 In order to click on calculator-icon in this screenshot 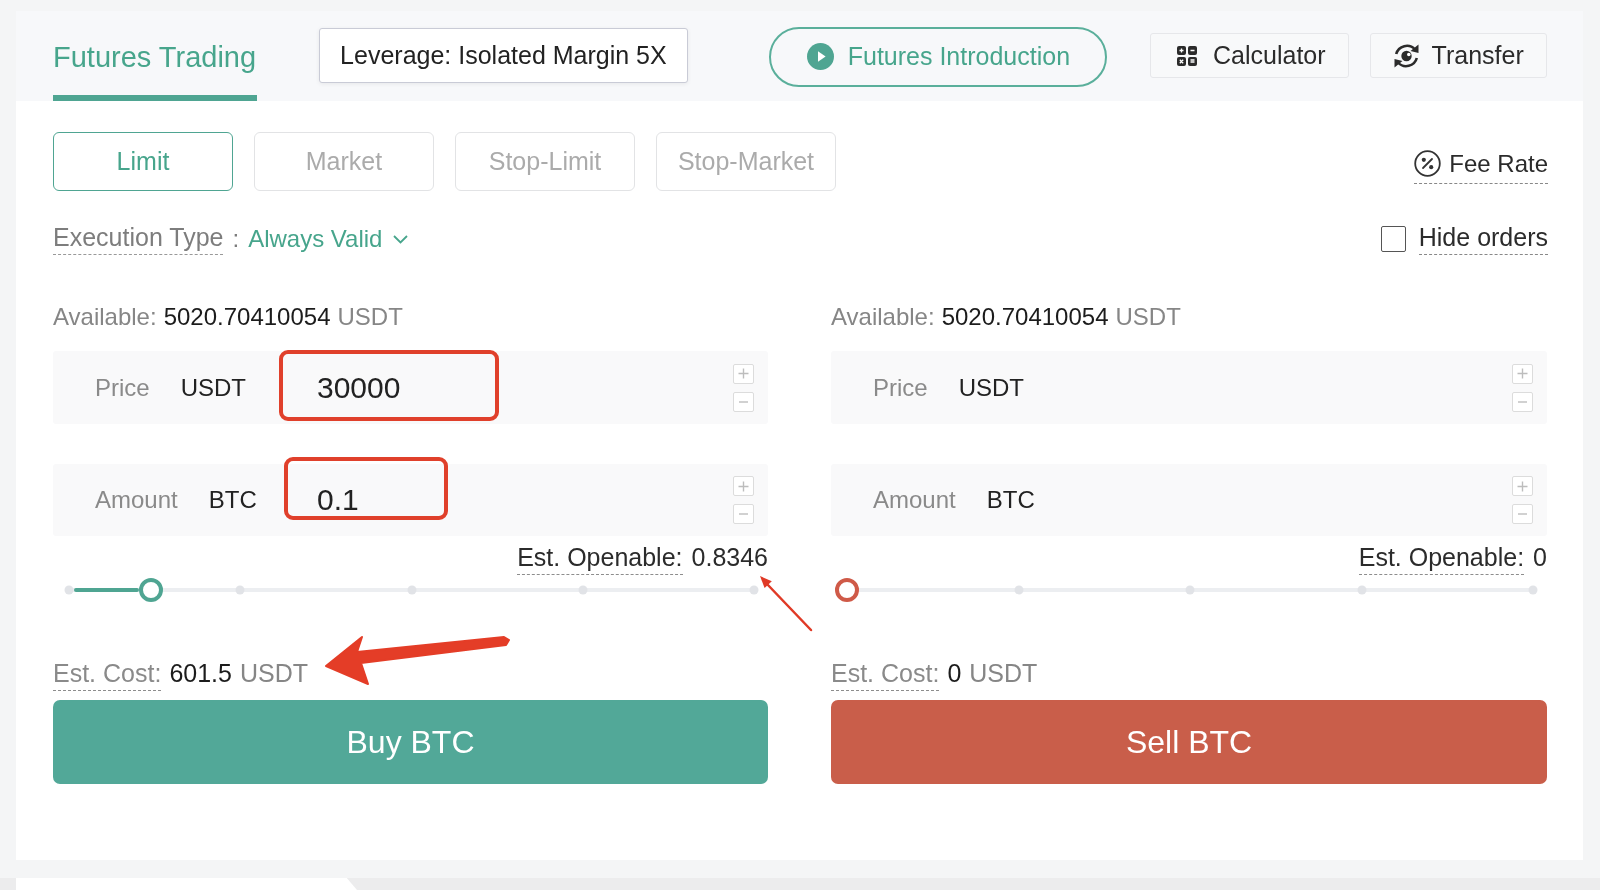, I will do `click(1187, 55)`.